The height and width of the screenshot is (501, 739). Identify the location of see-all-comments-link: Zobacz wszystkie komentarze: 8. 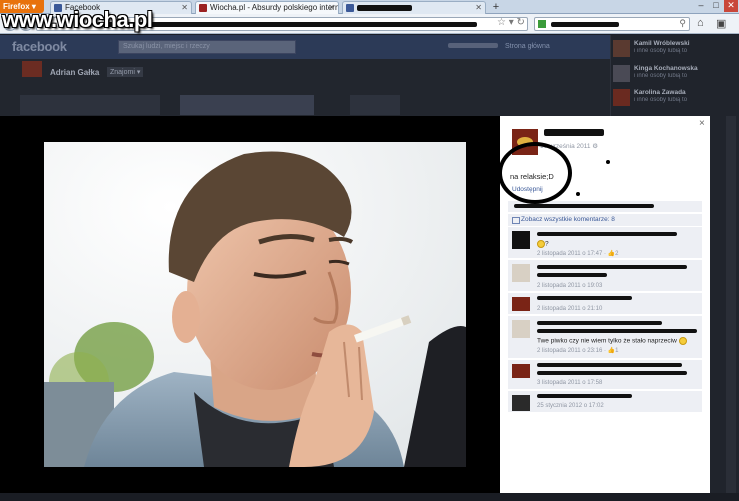
(605, 220).